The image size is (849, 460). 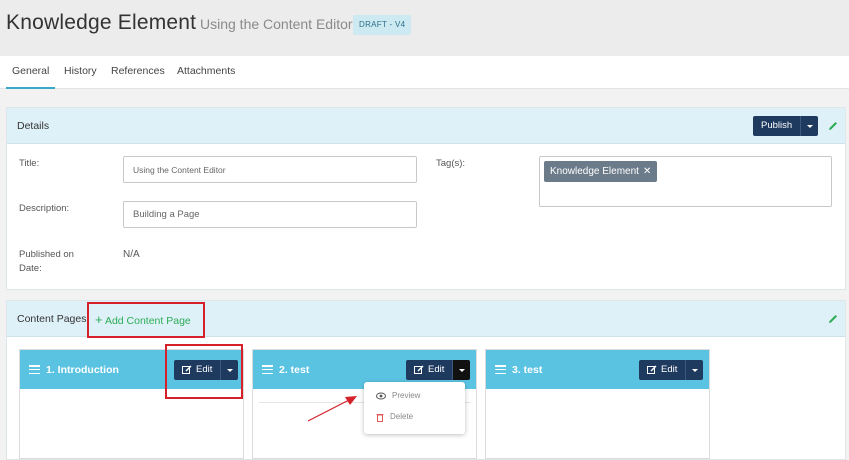 I want to click on add-content-page-button: + Add Content Page, so click(x=143, y=319).